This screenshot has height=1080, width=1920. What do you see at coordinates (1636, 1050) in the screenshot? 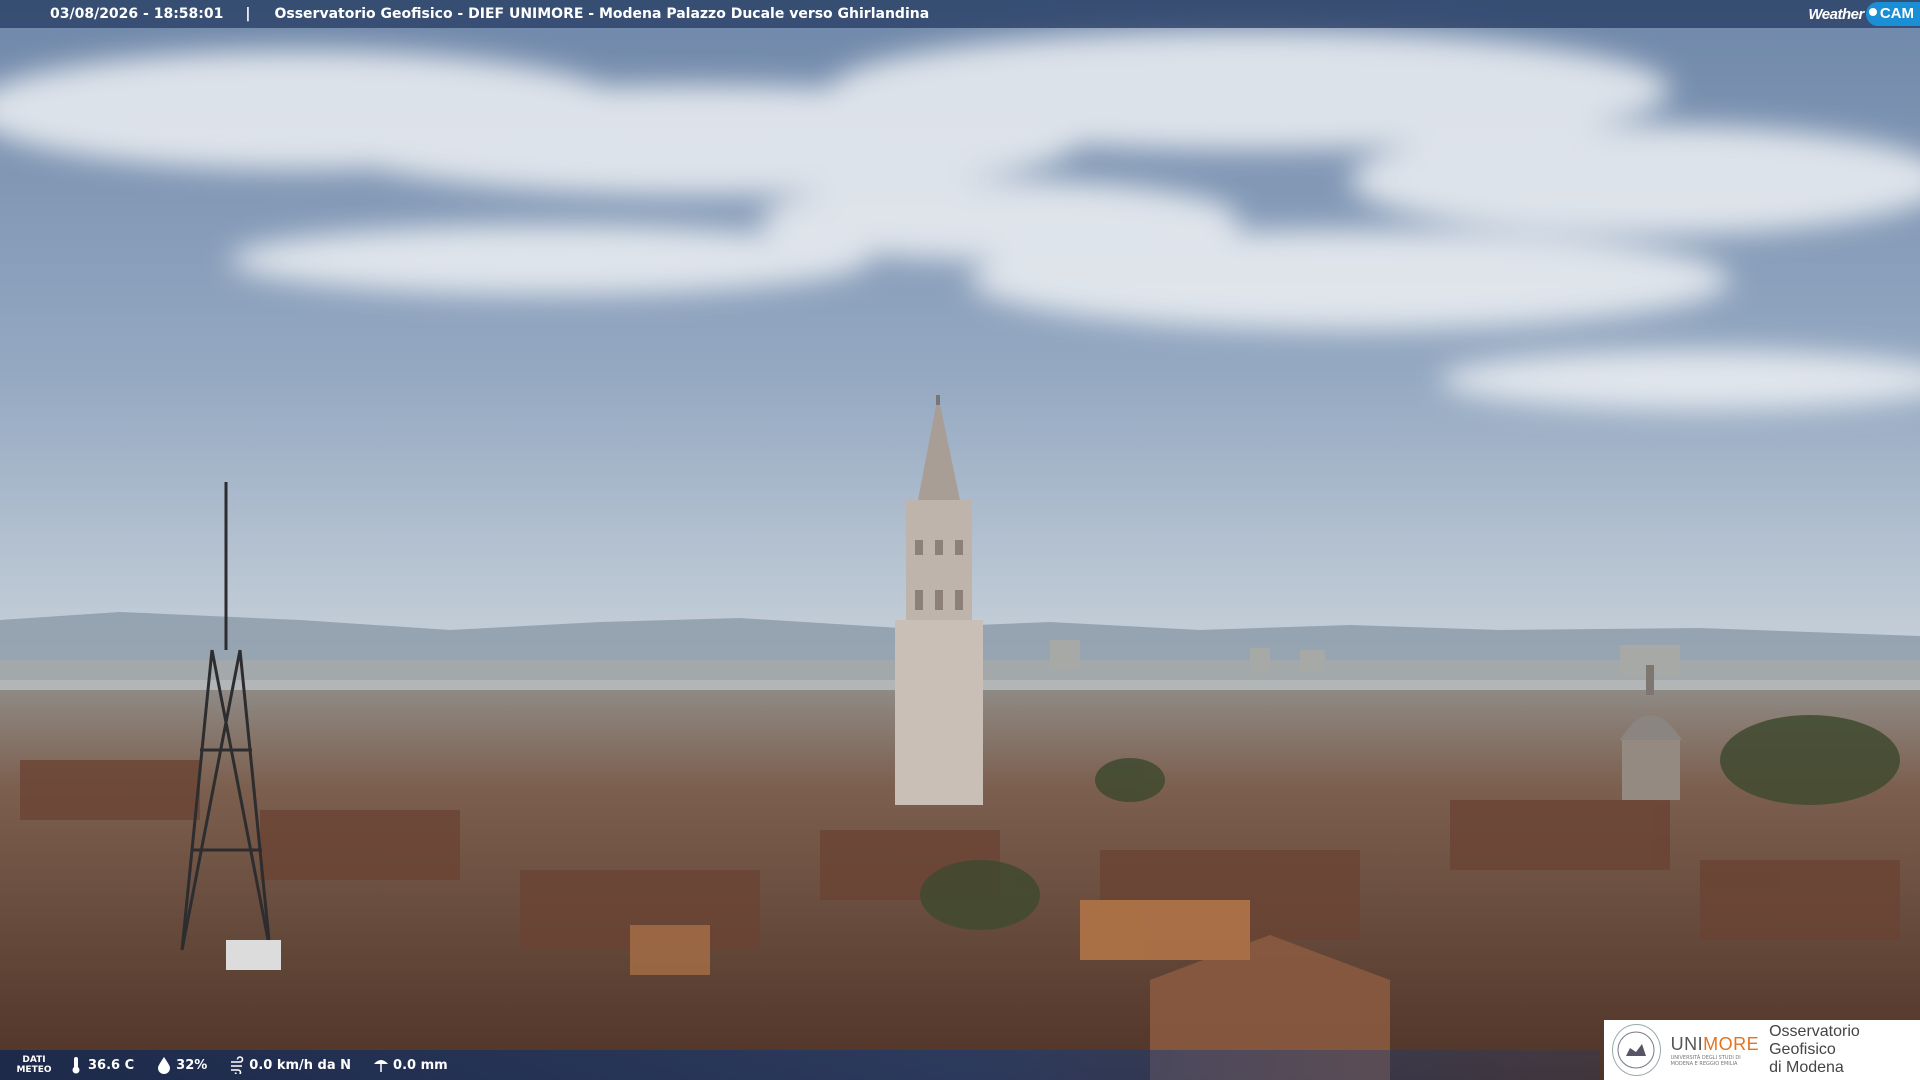
I see `university-seal-icon` at bounding box center [1636, 1050].